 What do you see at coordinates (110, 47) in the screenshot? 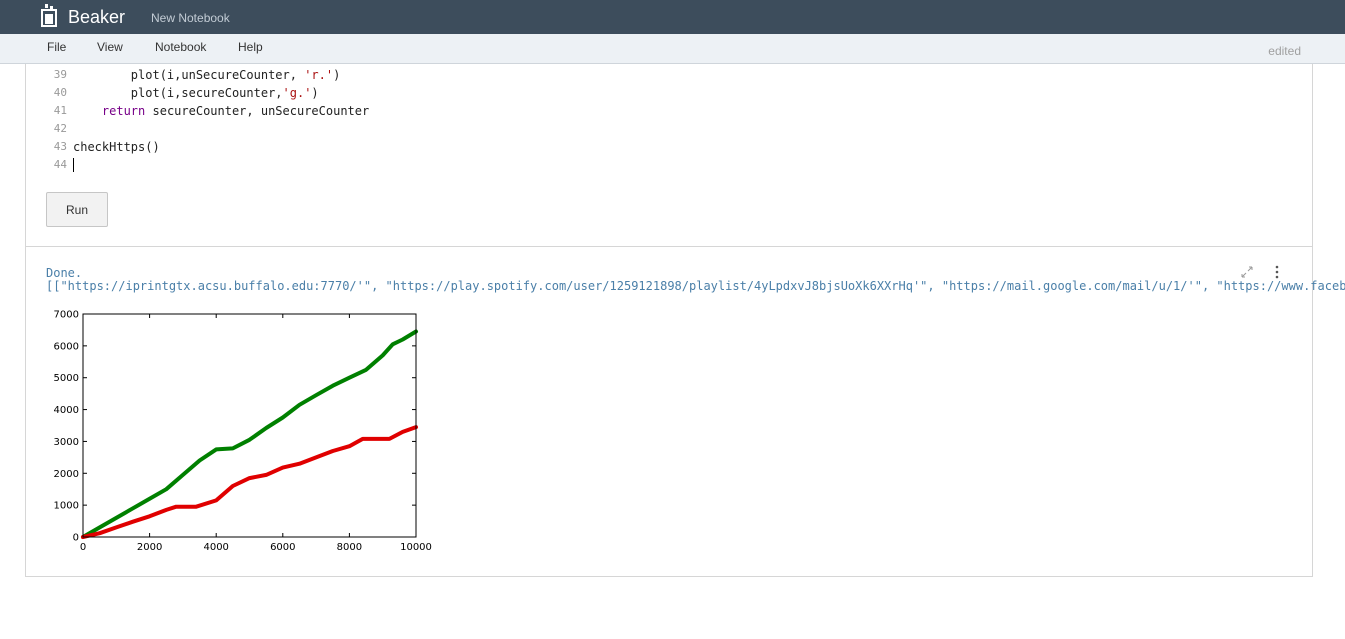
I see `menu-view: View` at bounding box center [110, 47].